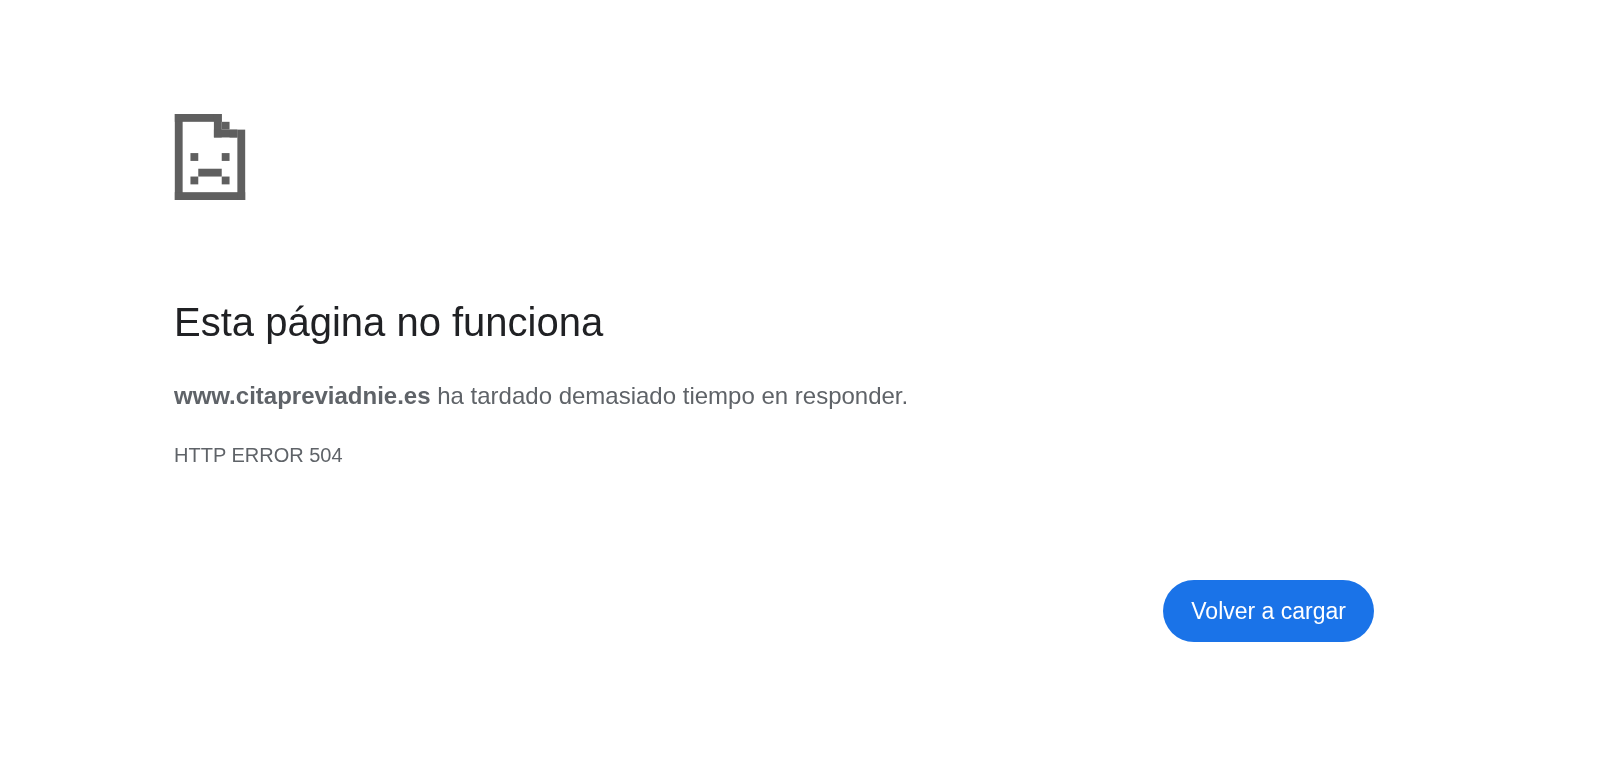 This screenshot has width=1600, height=776. What do you see at coordinates (210, 157) in the screenshot?
I see `sad-page-icon` at bounding box center [210, 157].